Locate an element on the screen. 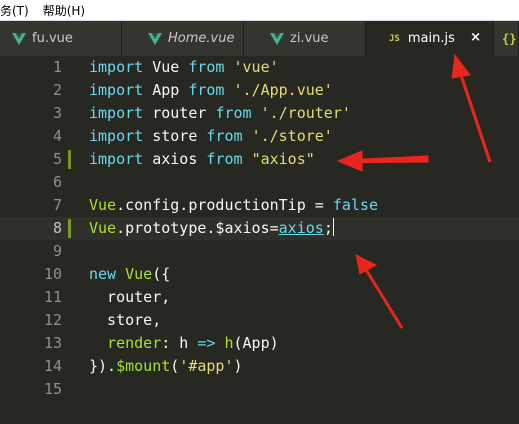  code-line: 12 store, is located at coordinates (259, 320).